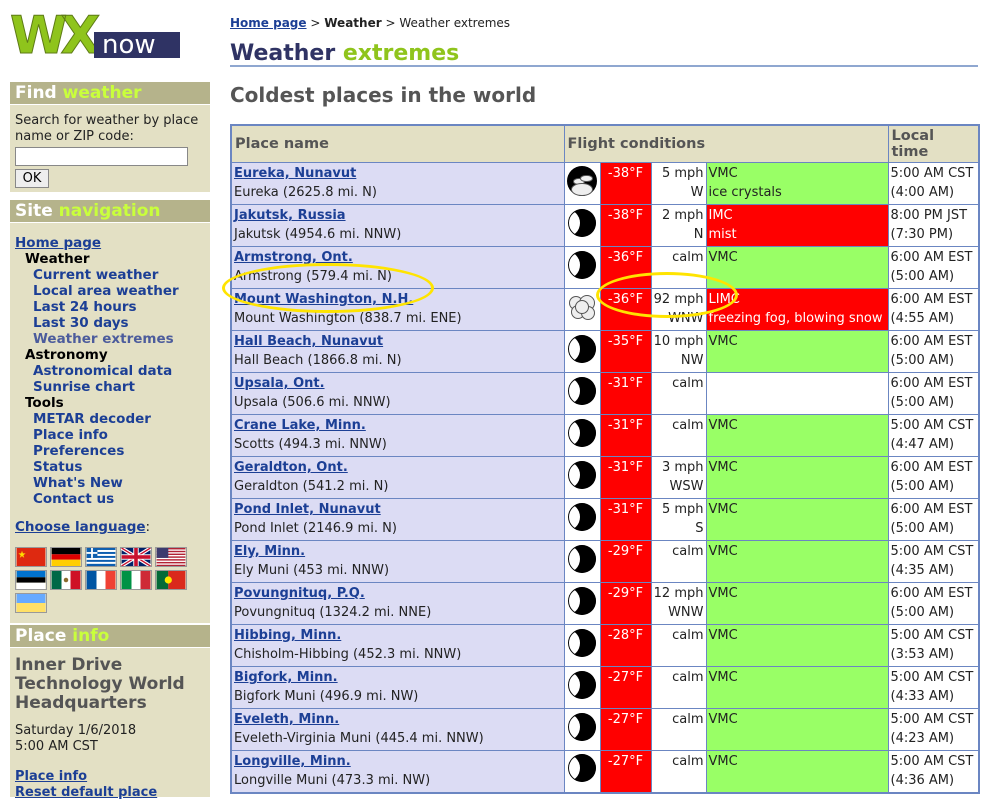  I want to click on station-text: Pond Inlet (2146.9 mi. N), so click(315, 528).